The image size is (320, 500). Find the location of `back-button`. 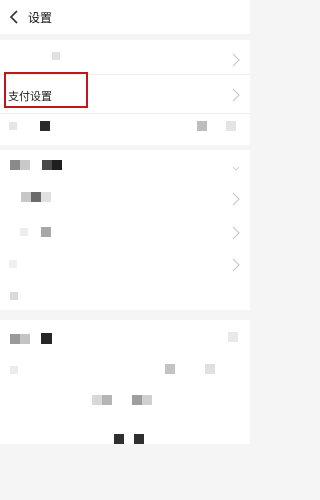

back-button is located at coordinates (14, 17).